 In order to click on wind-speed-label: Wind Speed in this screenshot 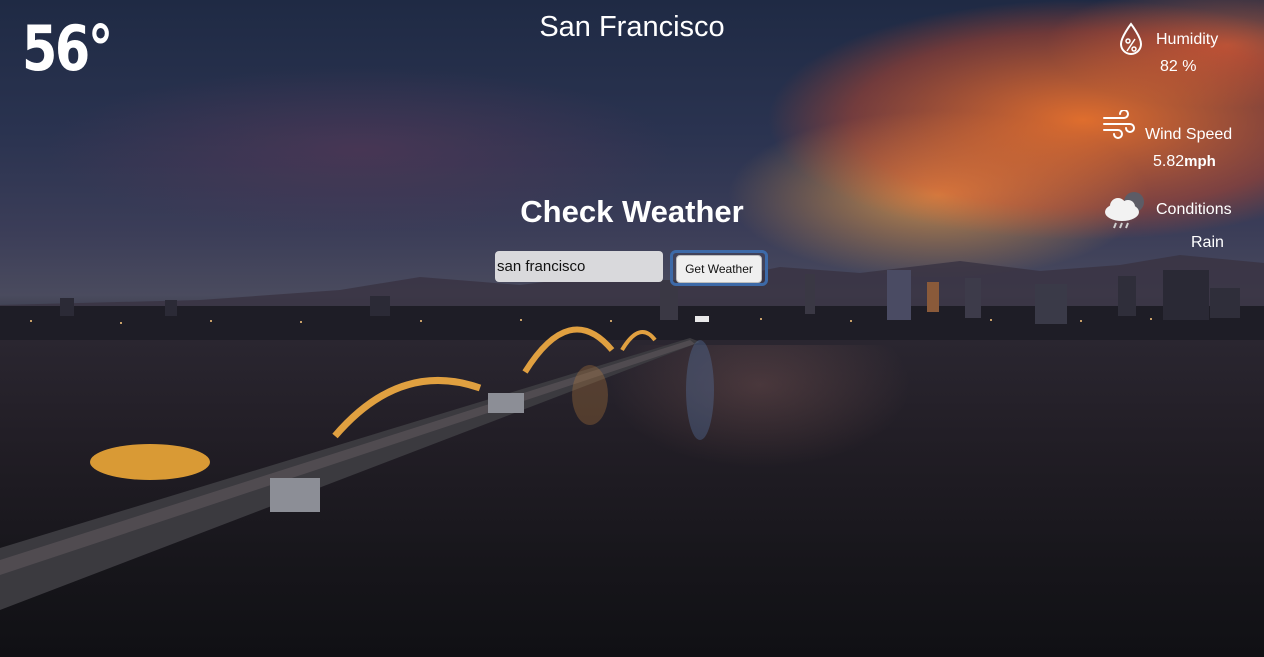, I will do `click(1189, 134)`.